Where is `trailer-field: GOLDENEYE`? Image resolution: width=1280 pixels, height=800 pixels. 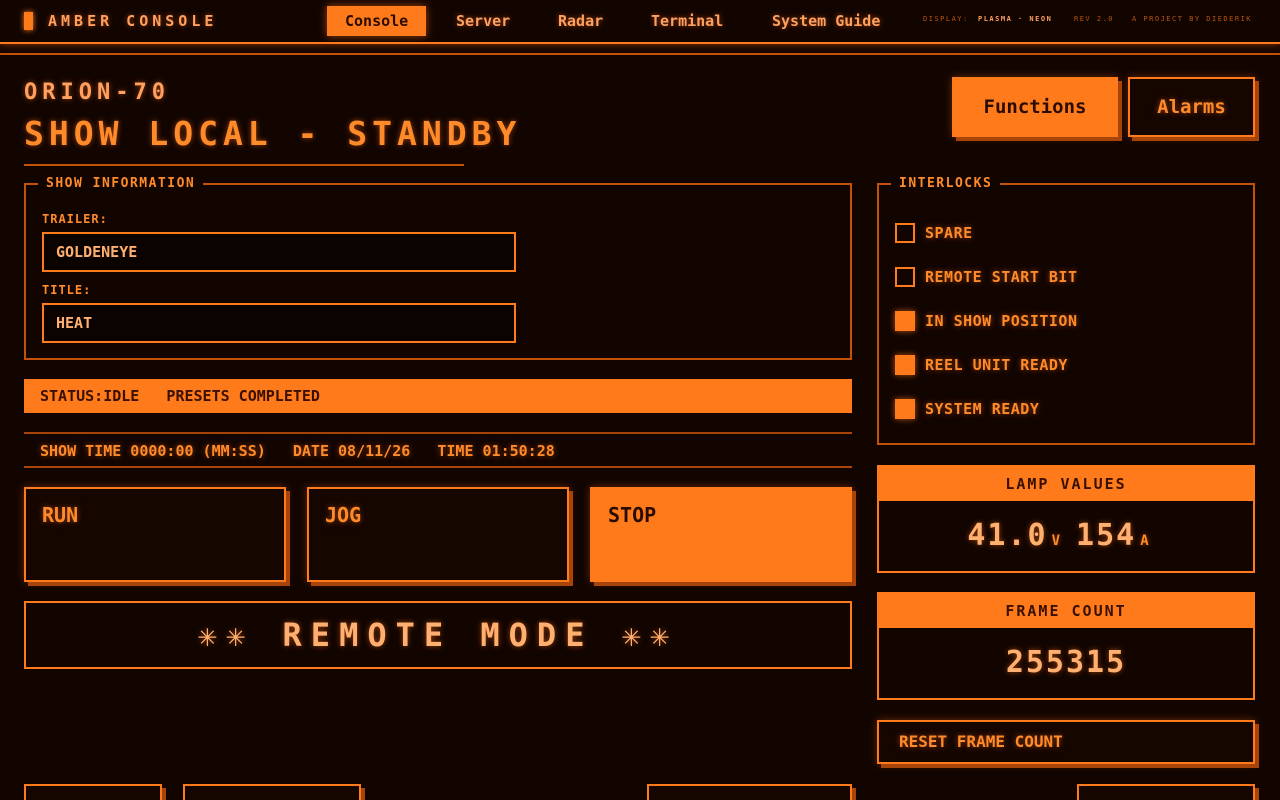 trailer-field: GOLDENEYE is located at coordinates (279, 252).